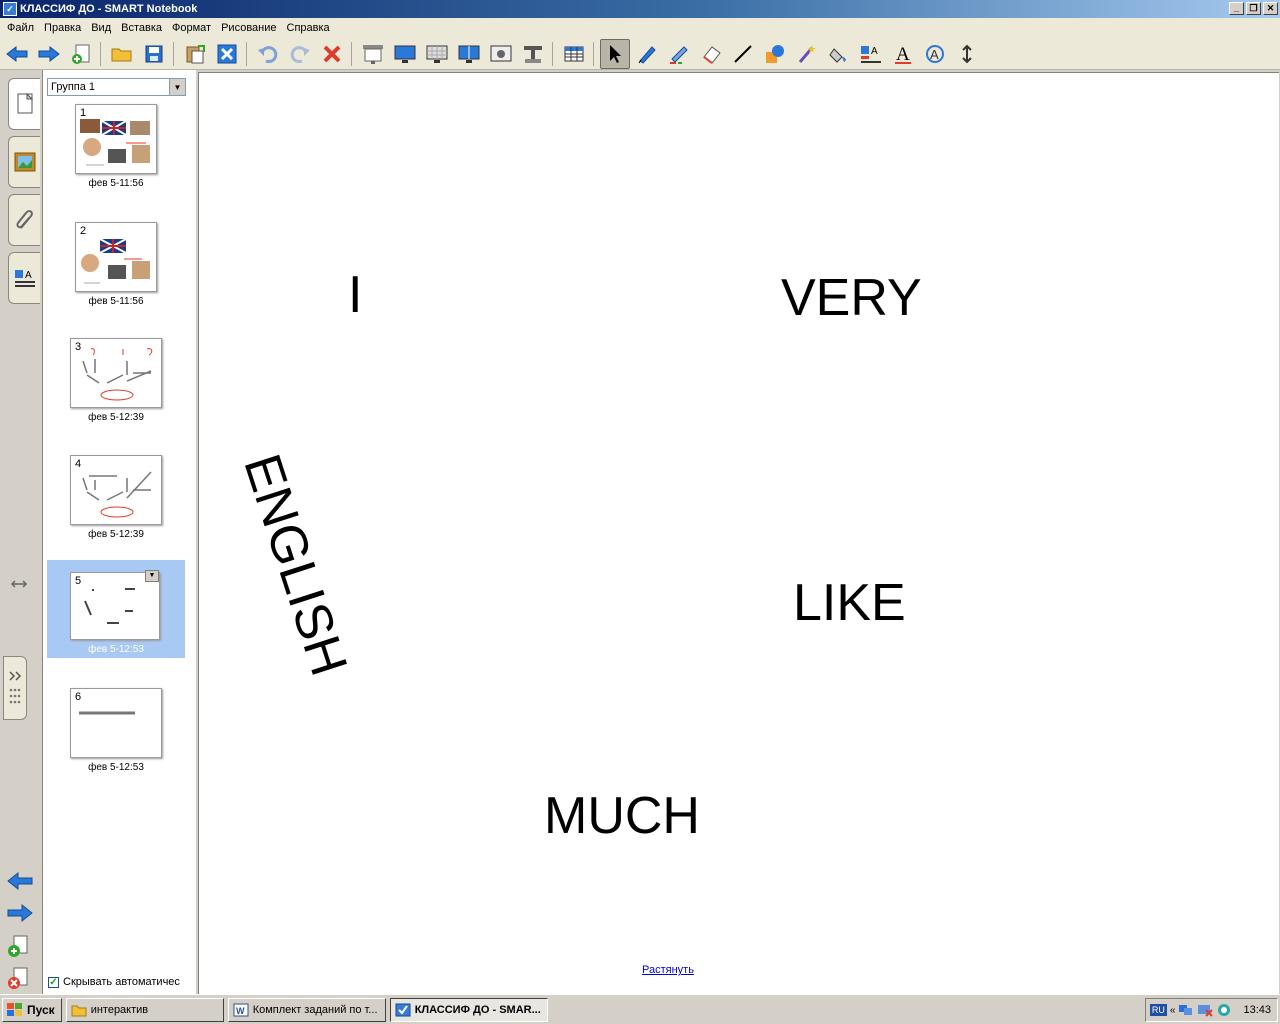 This screenshot has width=1280, height=1024. What do you see at coordinates (177, 87) in the screenshot?
I see `chevron-down-icon: ▼` at bounding box center [177, 87].